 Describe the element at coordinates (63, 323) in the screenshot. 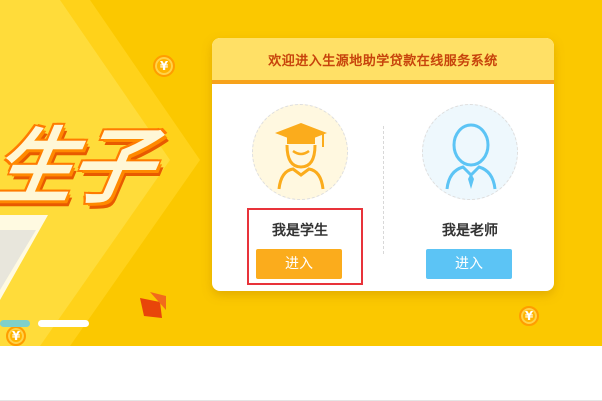

I see `carousel-dot-active` at that location.